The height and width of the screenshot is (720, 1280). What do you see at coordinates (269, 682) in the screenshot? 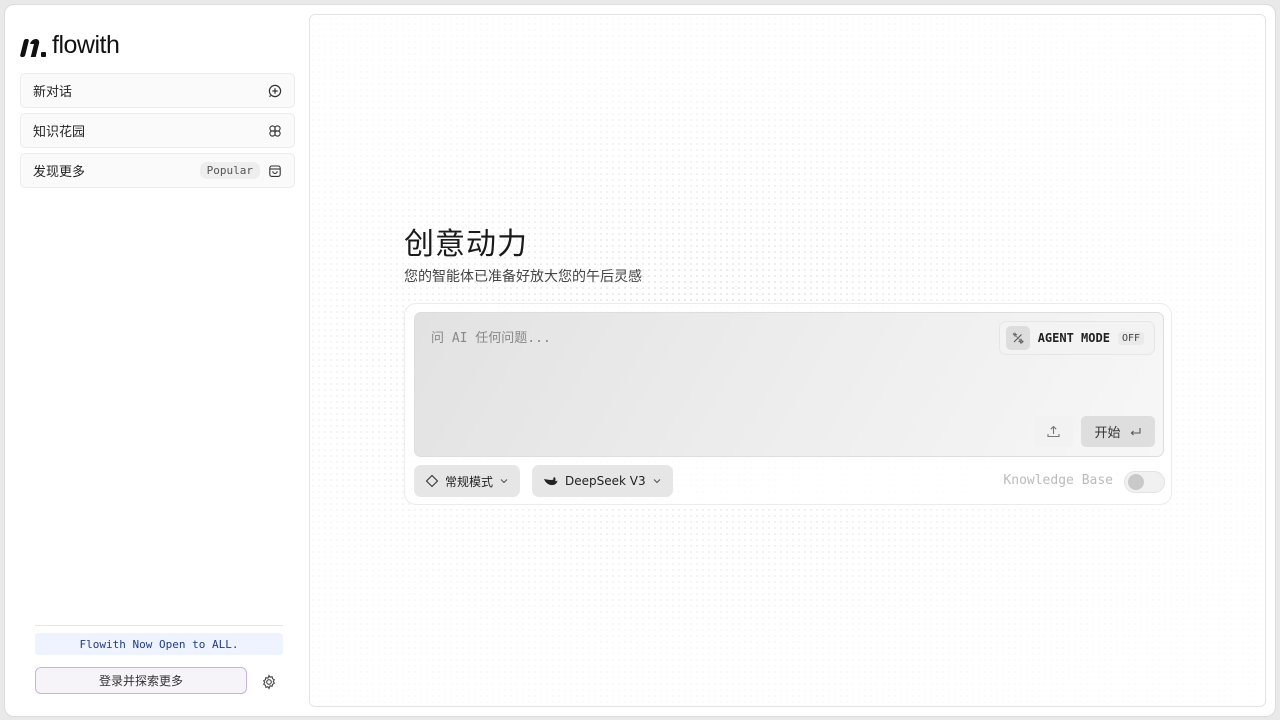
I see `gear-icon` at bounding box center [269, 682].